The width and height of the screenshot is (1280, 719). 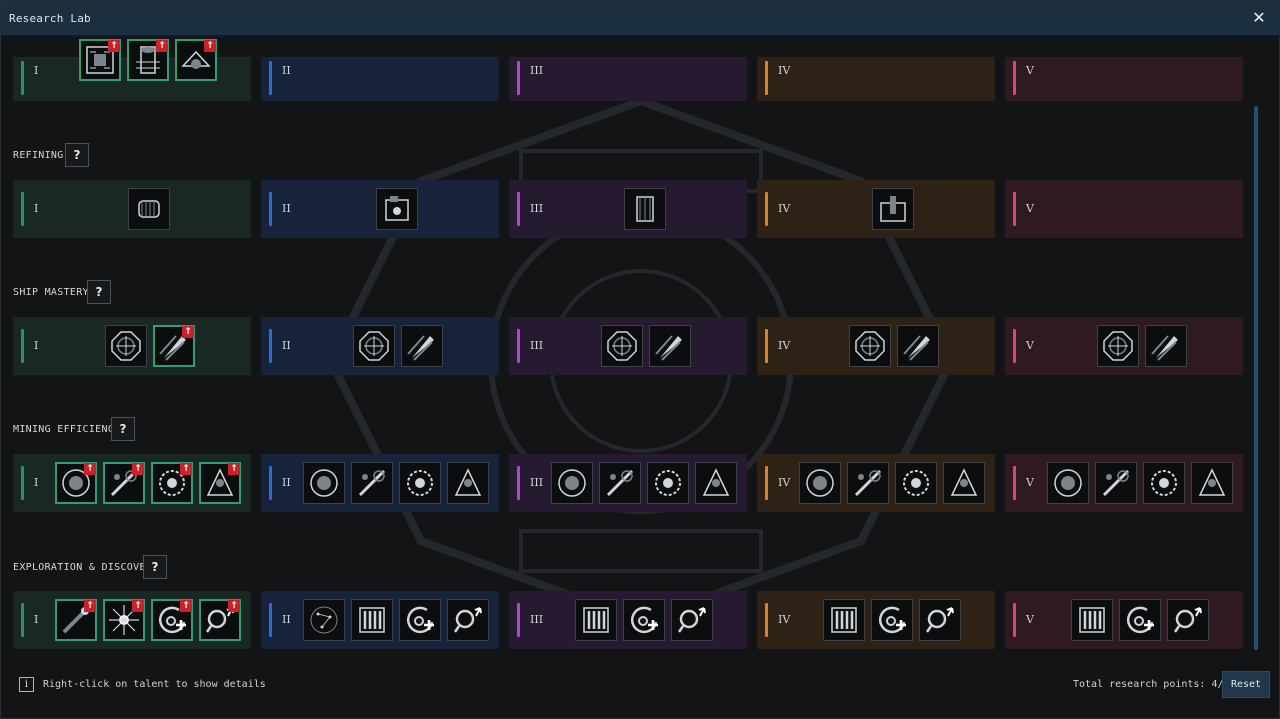 I want to click on star-burst-icon: ↑, so click(x=124, y=620).